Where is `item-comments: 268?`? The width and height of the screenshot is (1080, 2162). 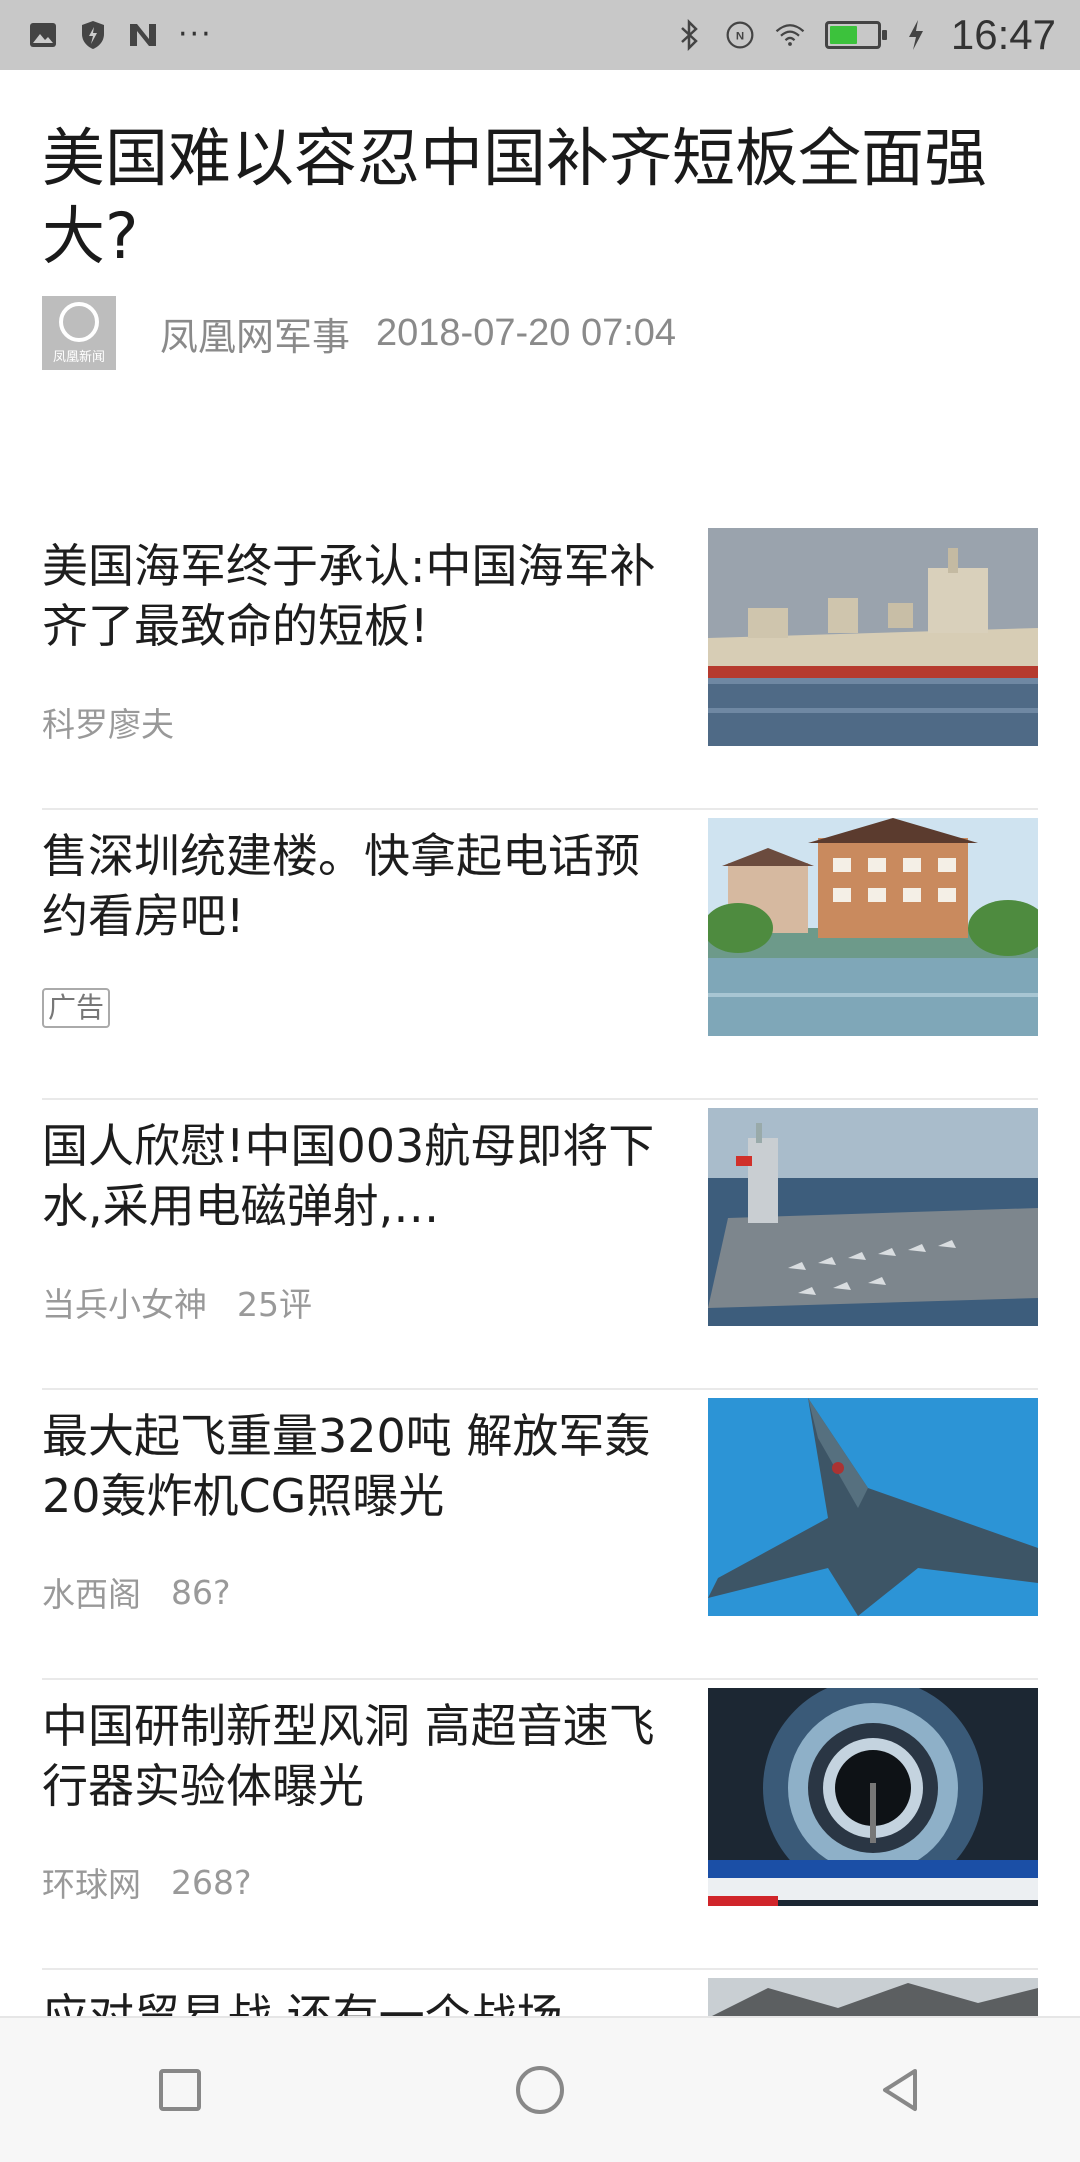 item-comments: 268? is located at coordinates (211, 1882).